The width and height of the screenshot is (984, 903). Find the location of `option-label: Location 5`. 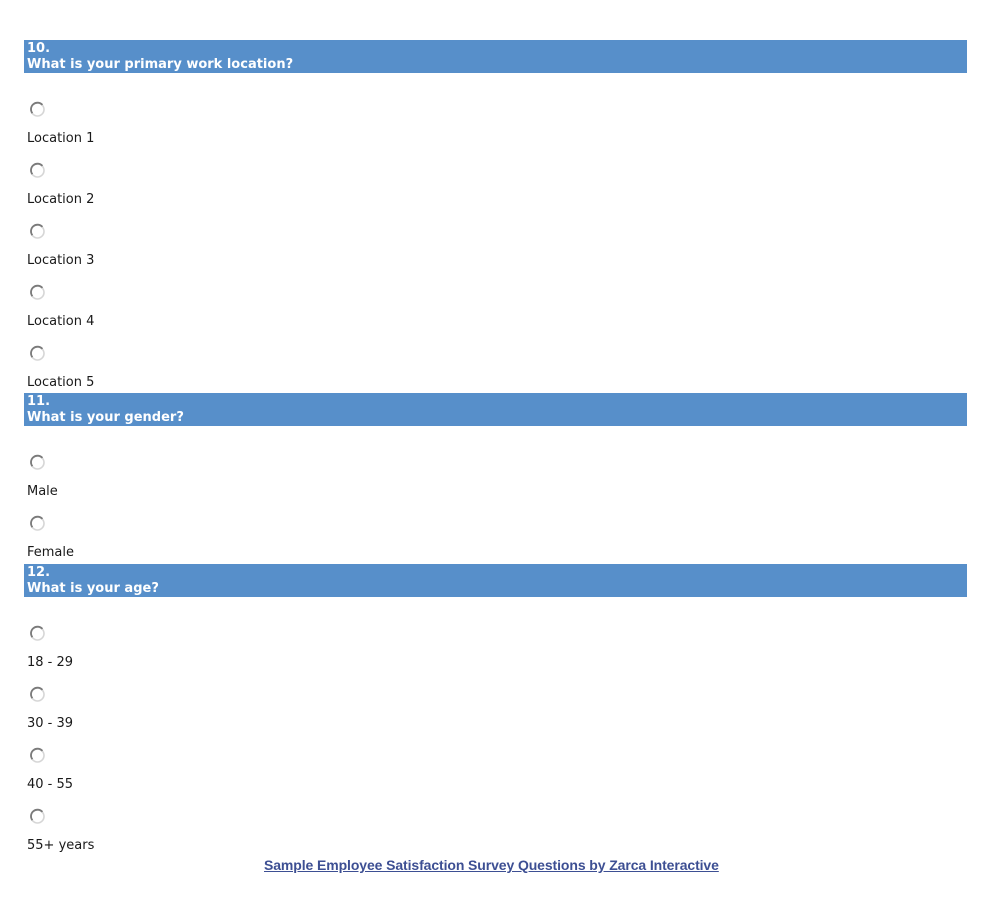

option-label: Location 5 is located at coordinates (61, 382).